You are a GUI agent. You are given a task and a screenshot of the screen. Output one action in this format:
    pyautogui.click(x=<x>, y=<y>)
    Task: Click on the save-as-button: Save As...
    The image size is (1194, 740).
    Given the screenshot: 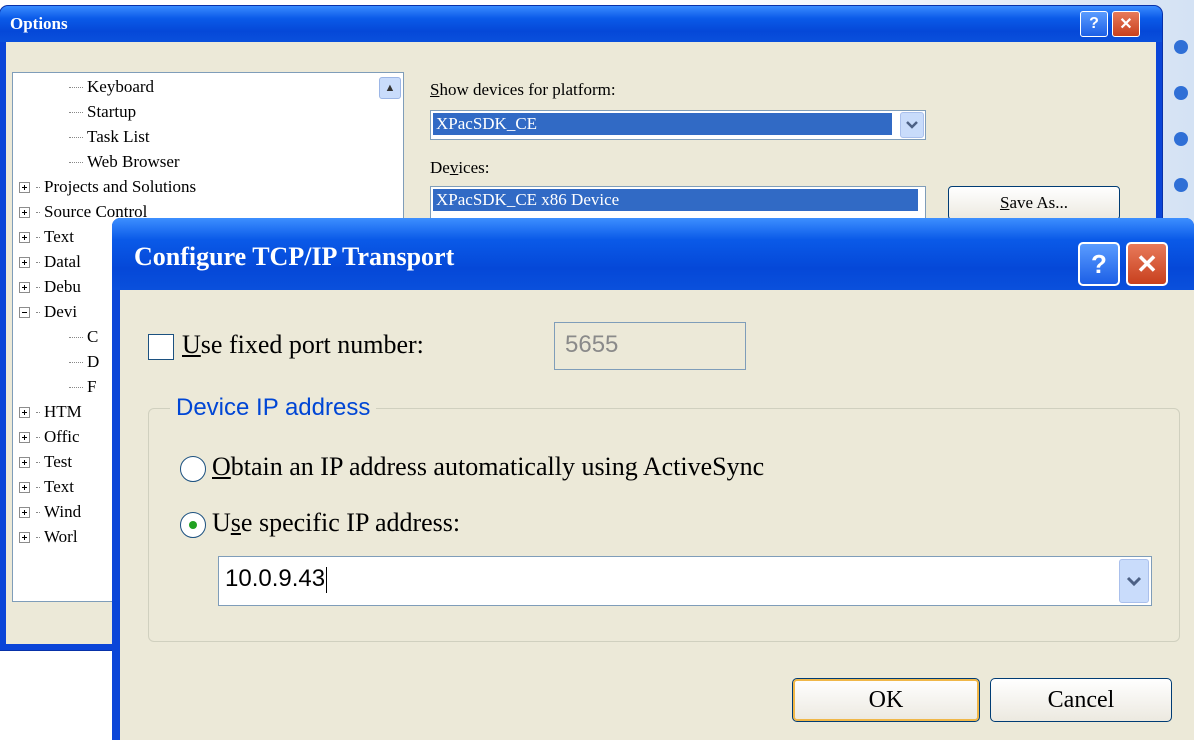 What is the action you would take?
    pyautogui.click(x=1034, y=203)
    